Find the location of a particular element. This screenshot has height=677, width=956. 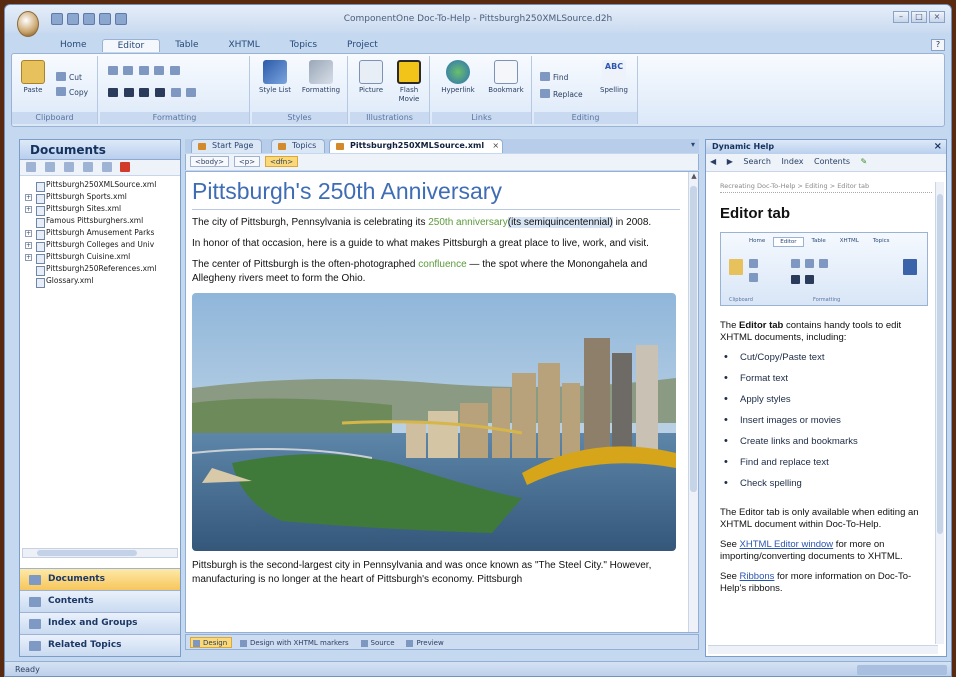

tag-dfn: <dfn> is located at coordinates (281, 161).